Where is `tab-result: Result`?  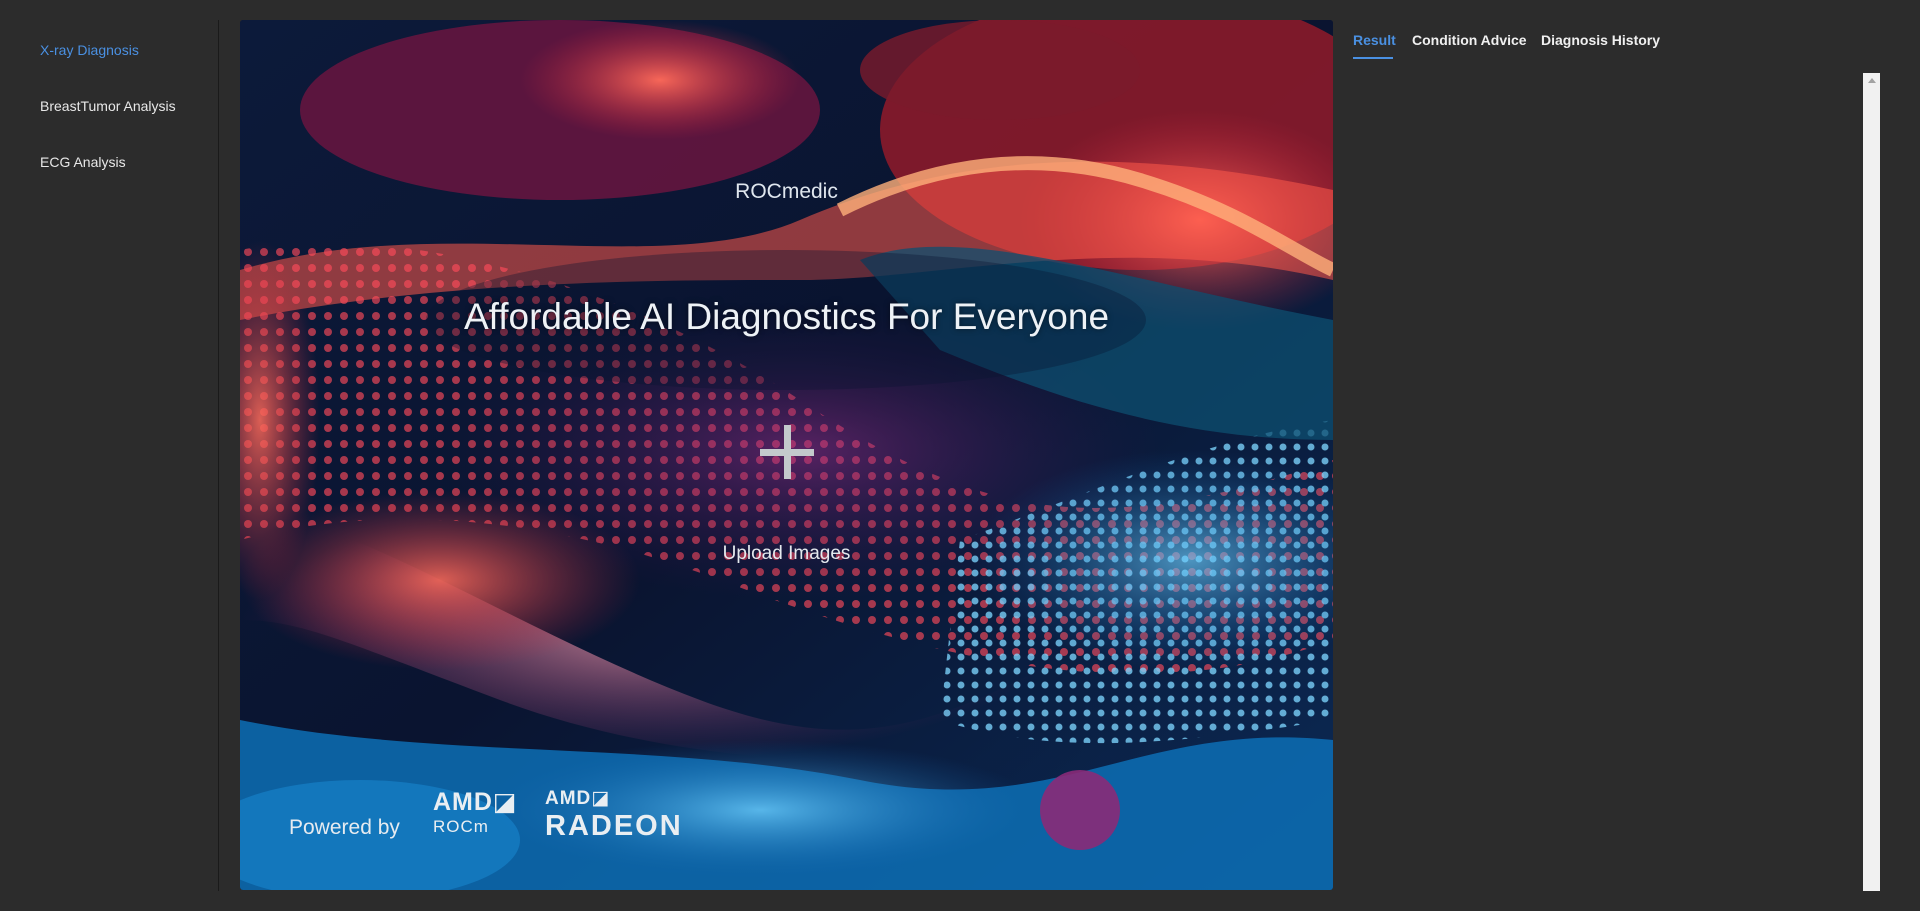 tab-result: Result is located at coordinates (1374, 40).